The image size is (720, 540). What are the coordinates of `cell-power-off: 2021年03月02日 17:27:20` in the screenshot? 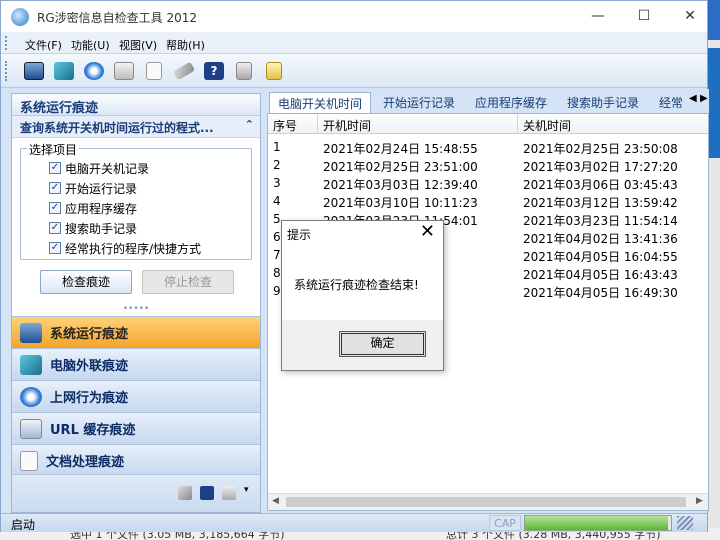 It's located at (600, 167).